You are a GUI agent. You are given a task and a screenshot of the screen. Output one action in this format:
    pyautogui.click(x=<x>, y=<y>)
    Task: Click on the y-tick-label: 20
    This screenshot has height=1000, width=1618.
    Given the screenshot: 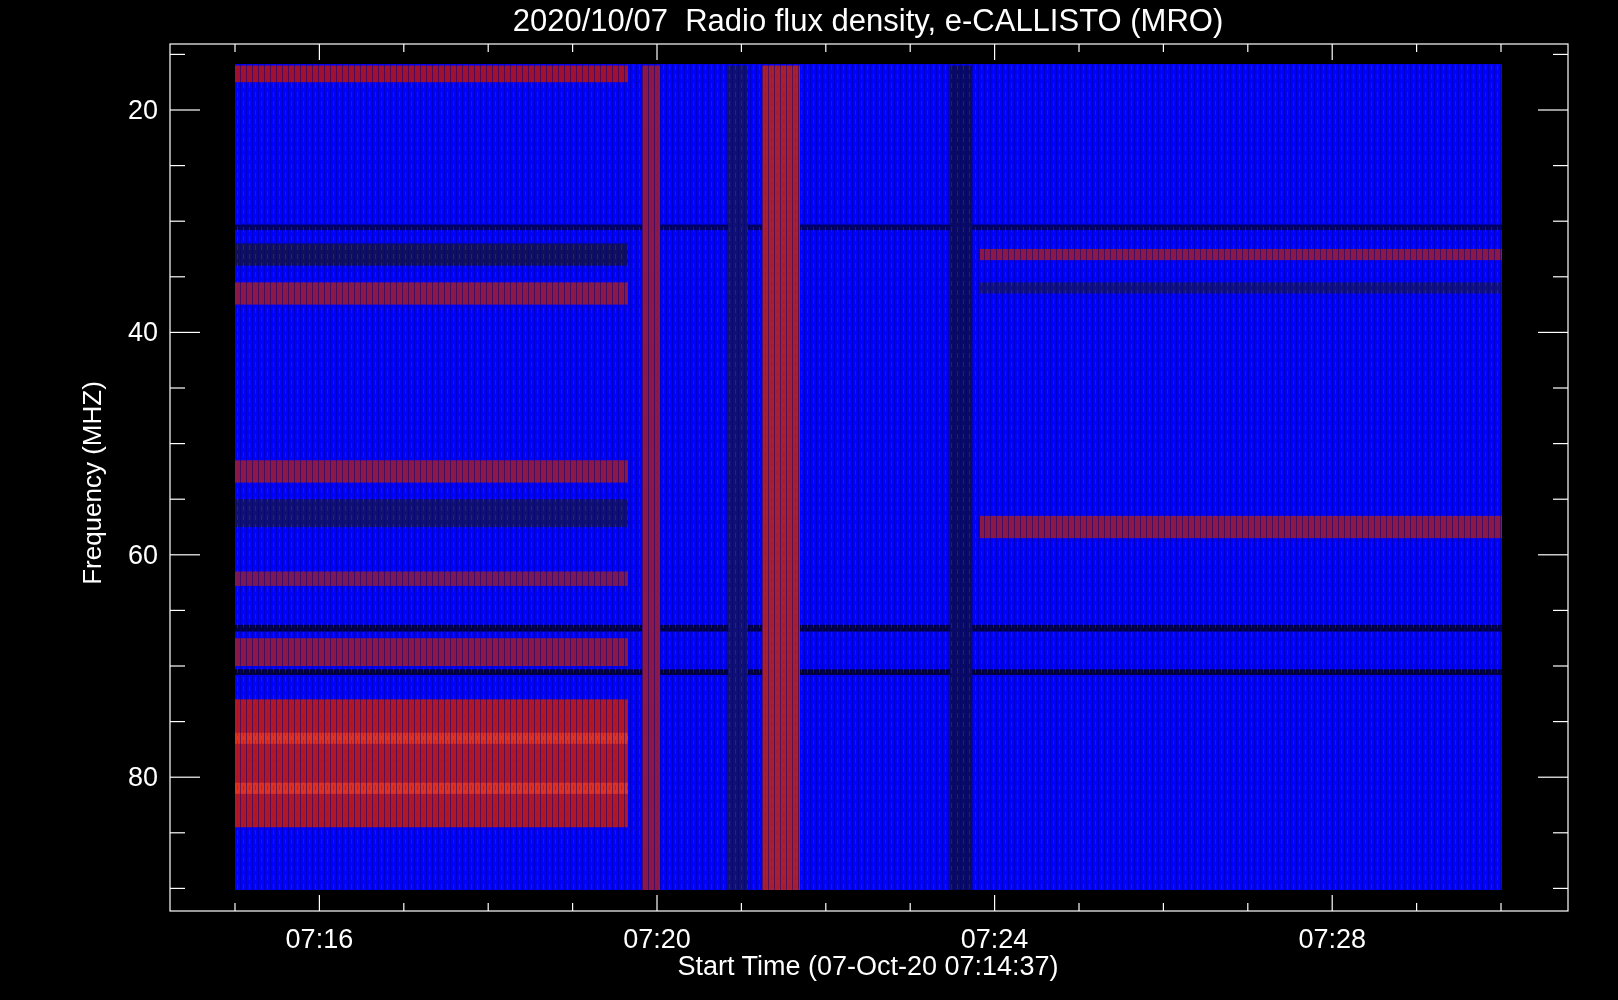 What is the action you would take?
    pyautogui.click(x=142, y=110)
    